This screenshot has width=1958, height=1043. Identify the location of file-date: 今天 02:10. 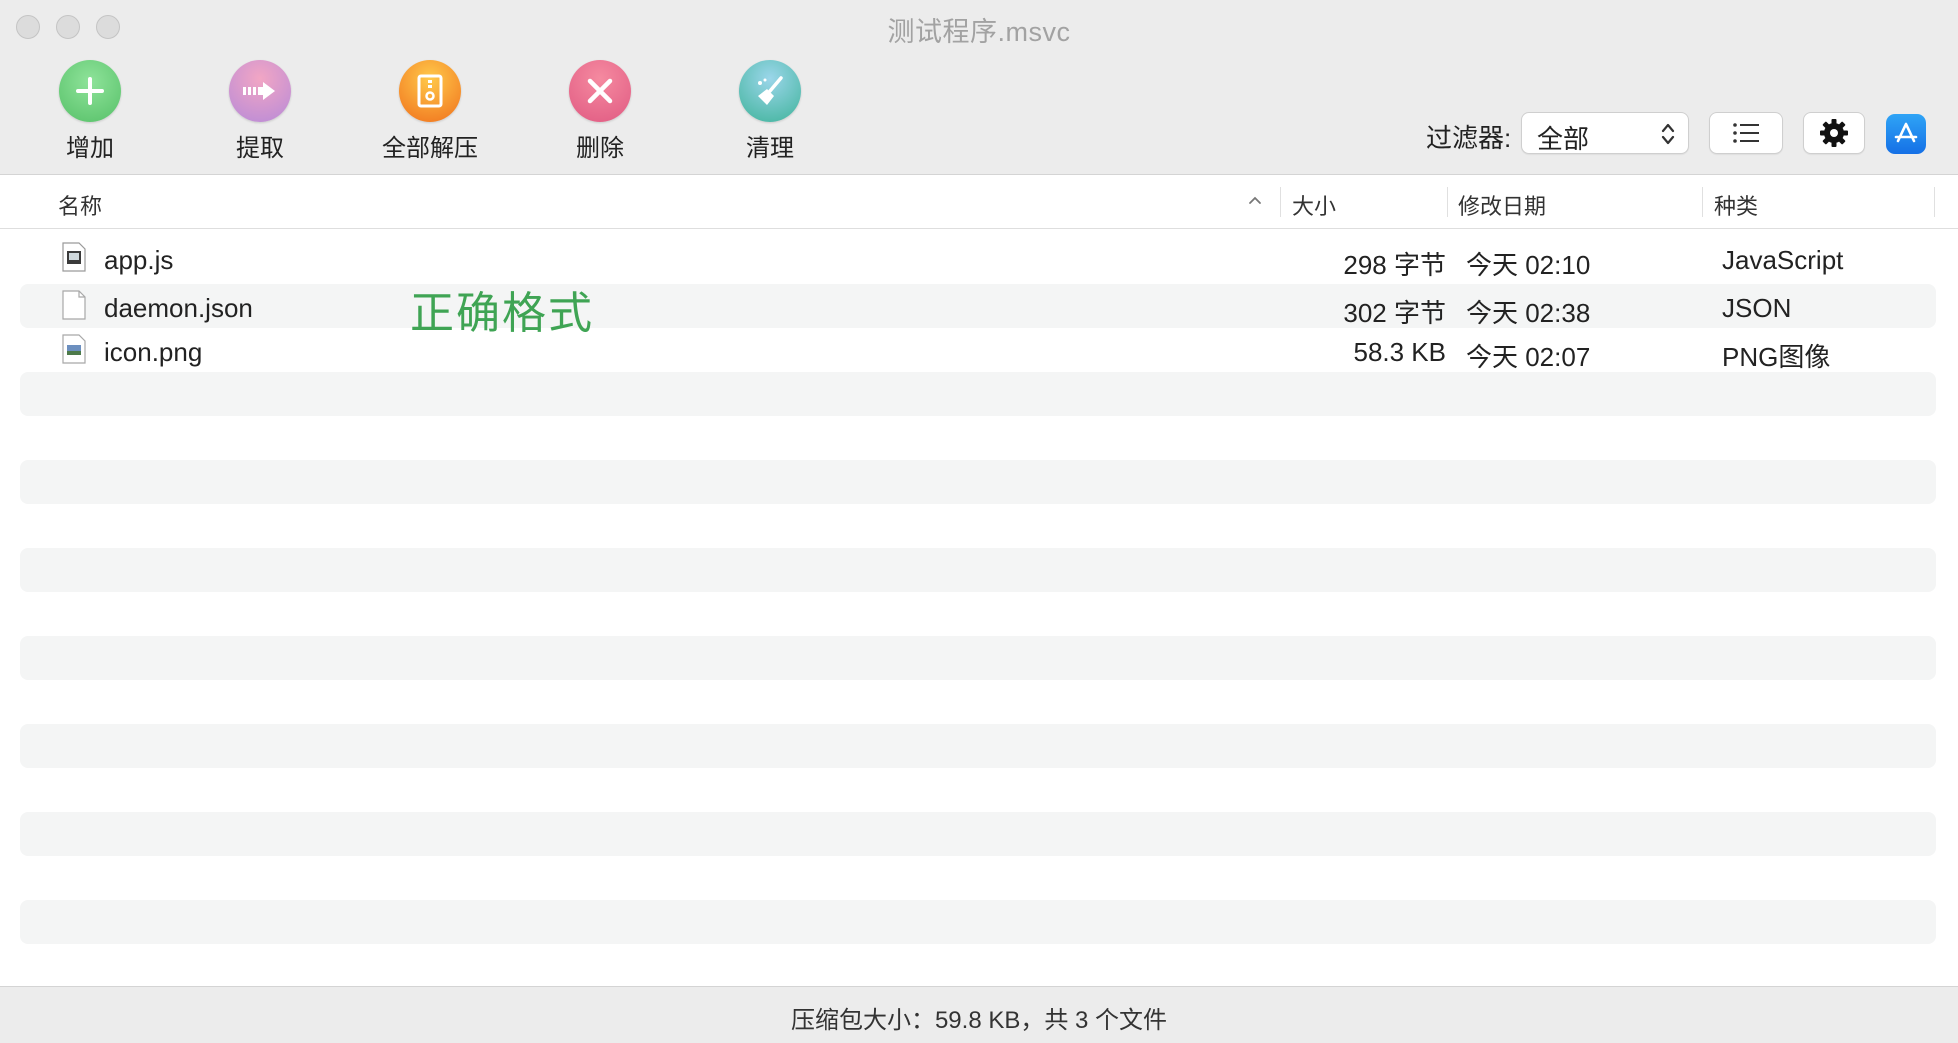
(1528, 265).